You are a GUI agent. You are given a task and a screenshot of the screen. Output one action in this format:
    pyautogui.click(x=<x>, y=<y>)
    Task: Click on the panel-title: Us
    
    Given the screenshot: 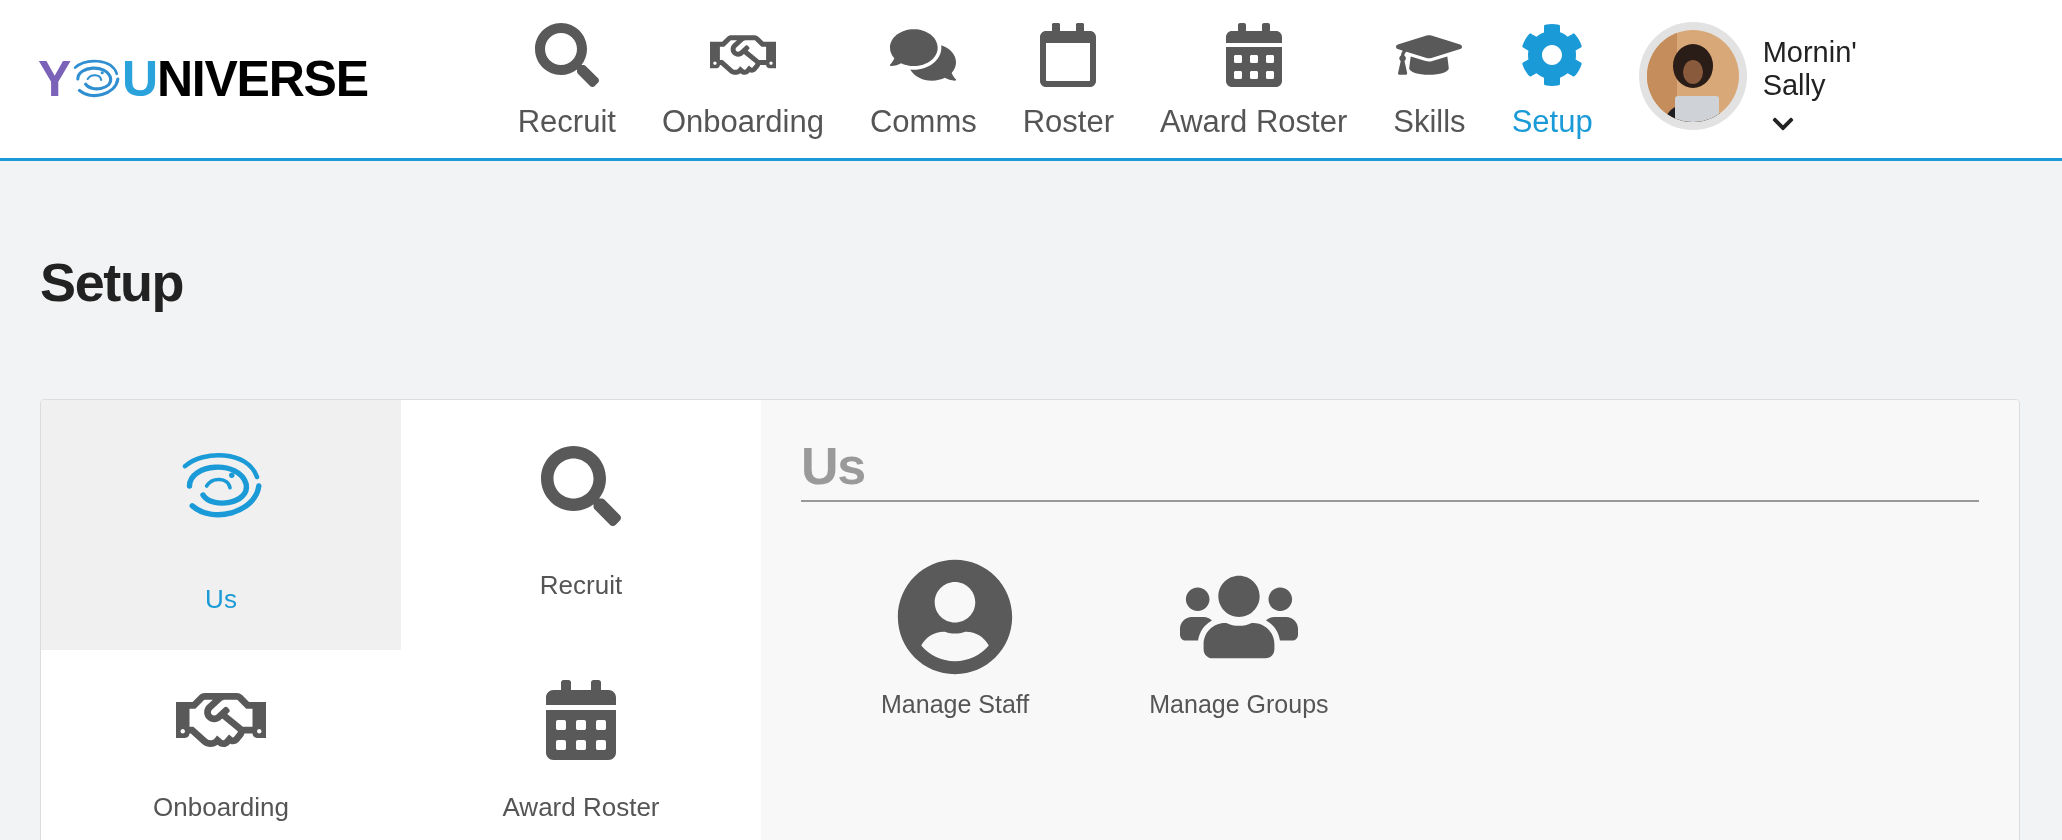 What is the action you would take?
    pyautogui.click(x=1390, y=471)
    